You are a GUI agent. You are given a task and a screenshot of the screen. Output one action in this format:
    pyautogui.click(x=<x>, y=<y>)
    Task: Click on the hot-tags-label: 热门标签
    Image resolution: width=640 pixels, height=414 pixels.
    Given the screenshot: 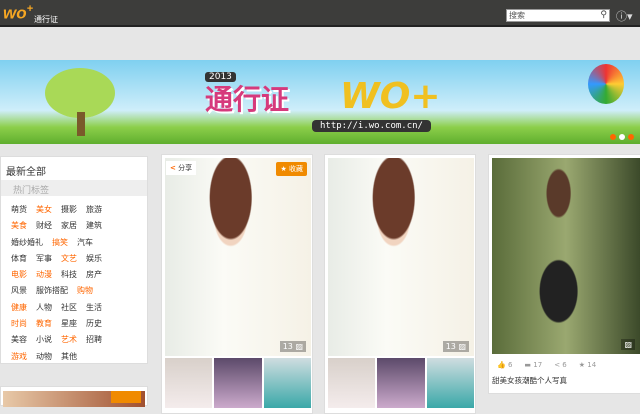 What is the action you would take?
    pyautogui.click(x=74, y=188)
    